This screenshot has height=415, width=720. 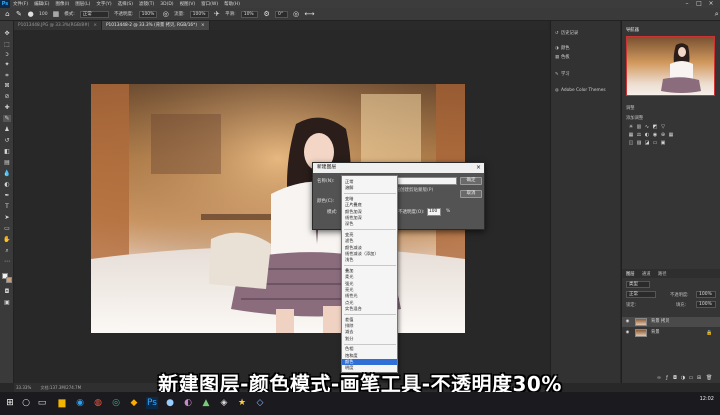 I want to click on blend-mode-option: 实色混合, so click(x=353, y=309).